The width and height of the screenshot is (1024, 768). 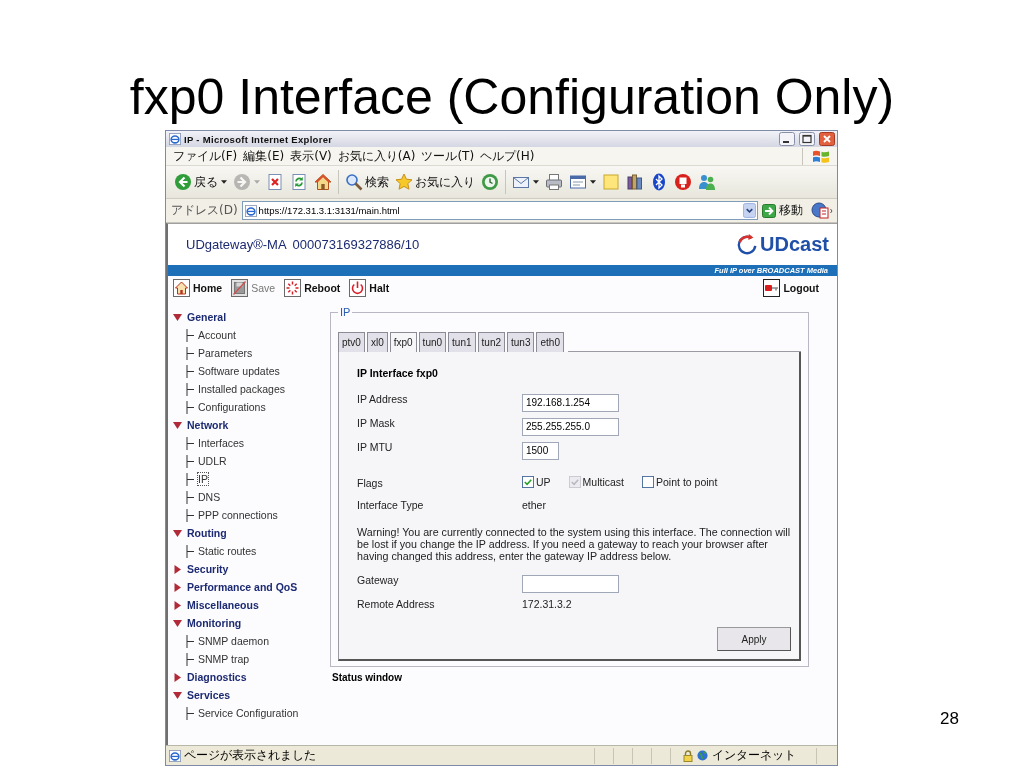 What do you see at coordinates (293, 287) in the screenshot?
I see `burst-icon` at bounding box center [293, 287].